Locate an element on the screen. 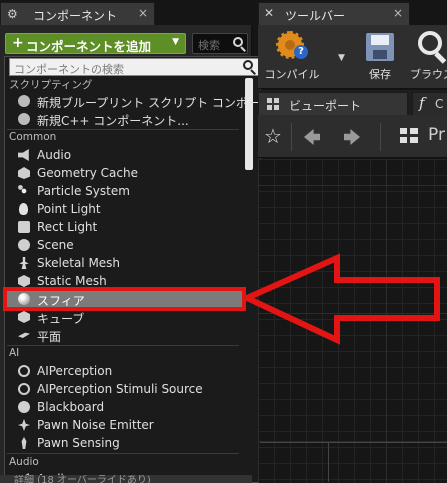  tab-viewport-label: ビューポート is located at coordinates (325, 106).